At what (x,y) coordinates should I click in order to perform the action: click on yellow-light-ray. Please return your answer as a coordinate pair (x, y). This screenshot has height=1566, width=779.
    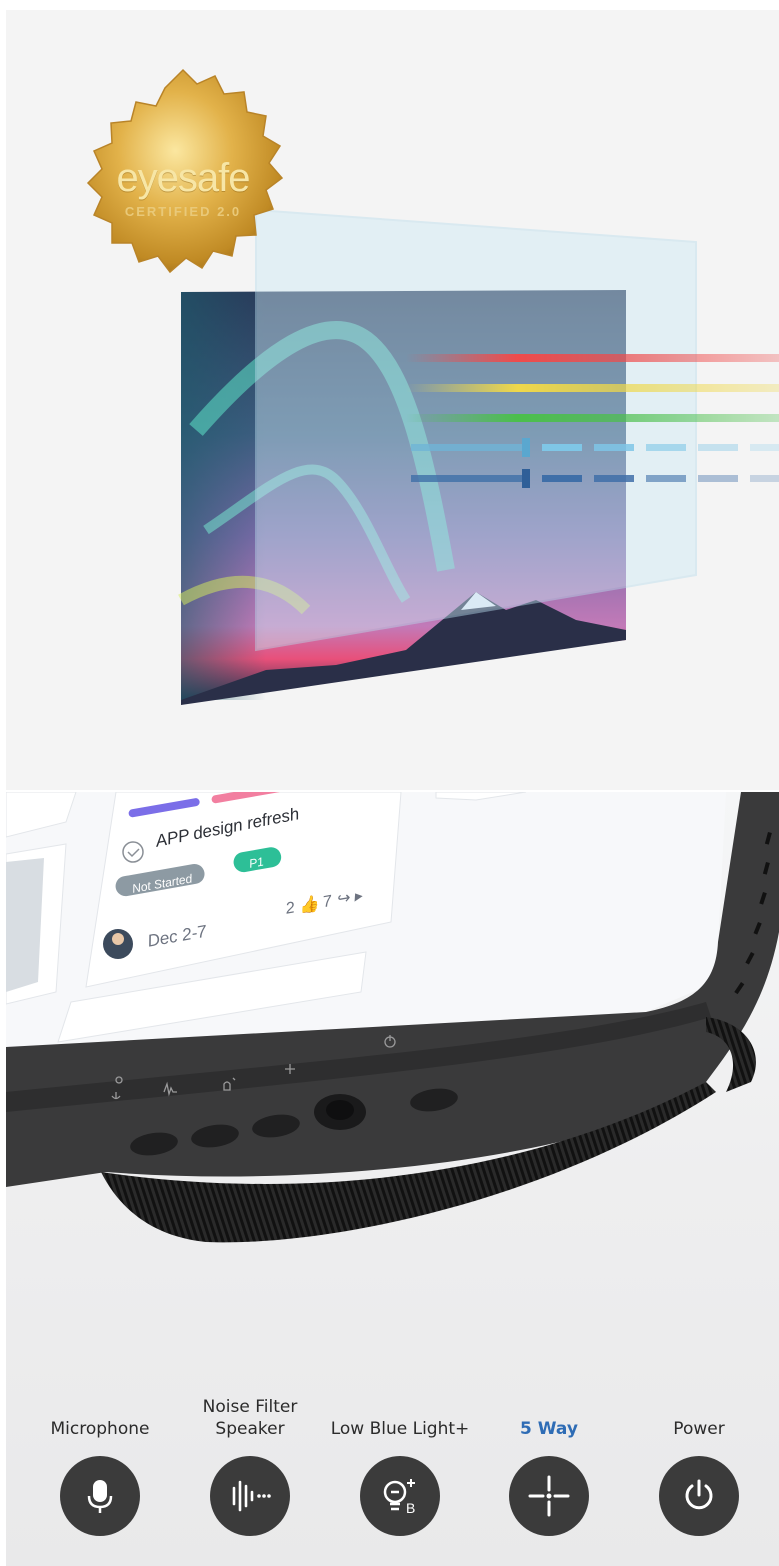
    Looking at the image, I should click on (592, 388).